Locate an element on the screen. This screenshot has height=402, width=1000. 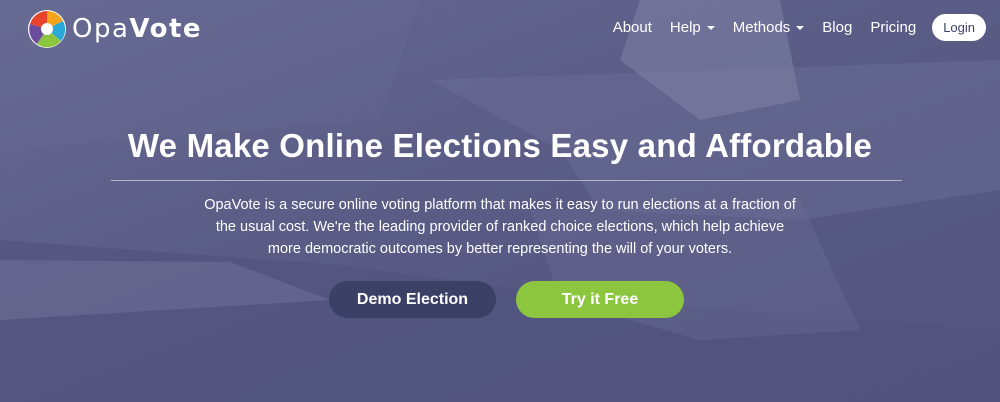
nav-item-methods-label: Methods is located at coordinates (761, 27).